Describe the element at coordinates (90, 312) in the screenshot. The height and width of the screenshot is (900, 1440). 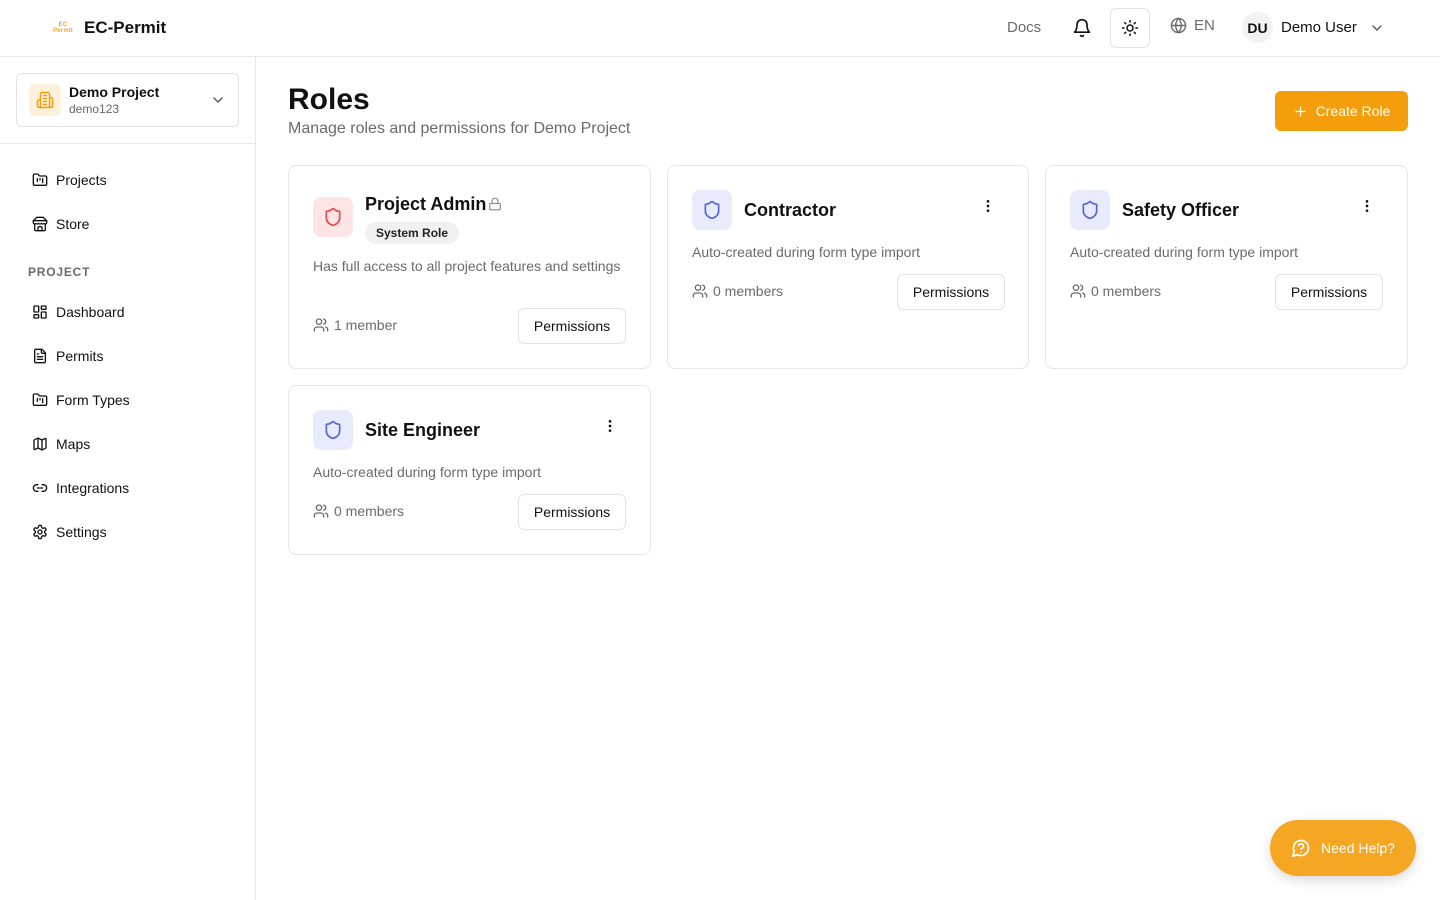
I see `sidebar-item-label: Dashboard` at that location.